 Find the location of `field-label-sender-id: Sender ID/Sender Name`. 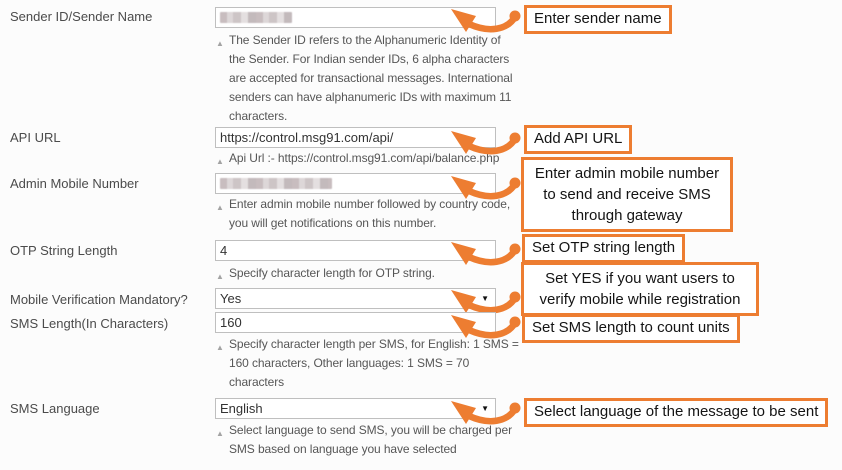

field-label-sender-id: Sender ID/Sender Name is located at coordinates (81, 16).